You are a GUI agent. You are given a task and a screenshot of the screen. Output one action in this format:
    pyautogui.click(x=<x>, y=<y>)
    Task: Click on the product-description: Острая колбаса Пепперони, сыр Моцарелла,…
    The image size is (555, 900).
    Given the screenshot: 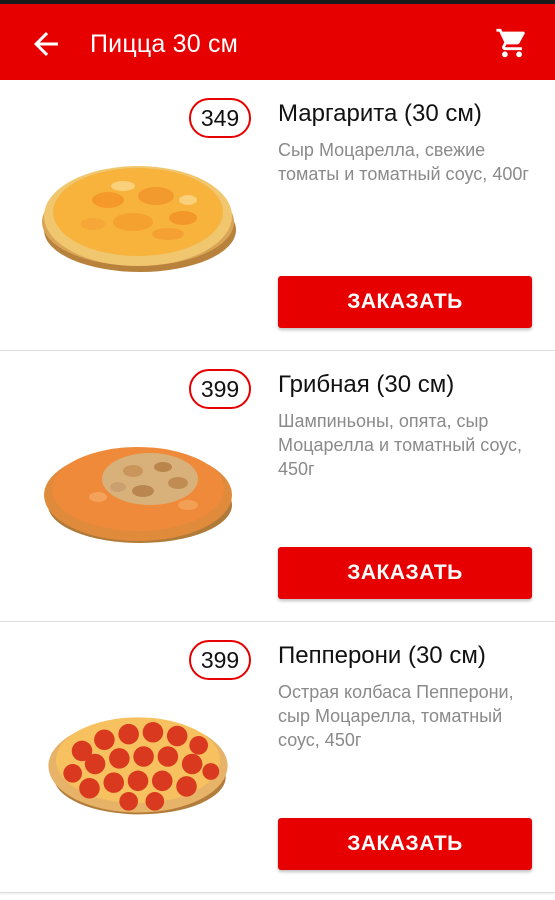 What is the action you would take?
    pyautogui.click(x=396, y=716)
    